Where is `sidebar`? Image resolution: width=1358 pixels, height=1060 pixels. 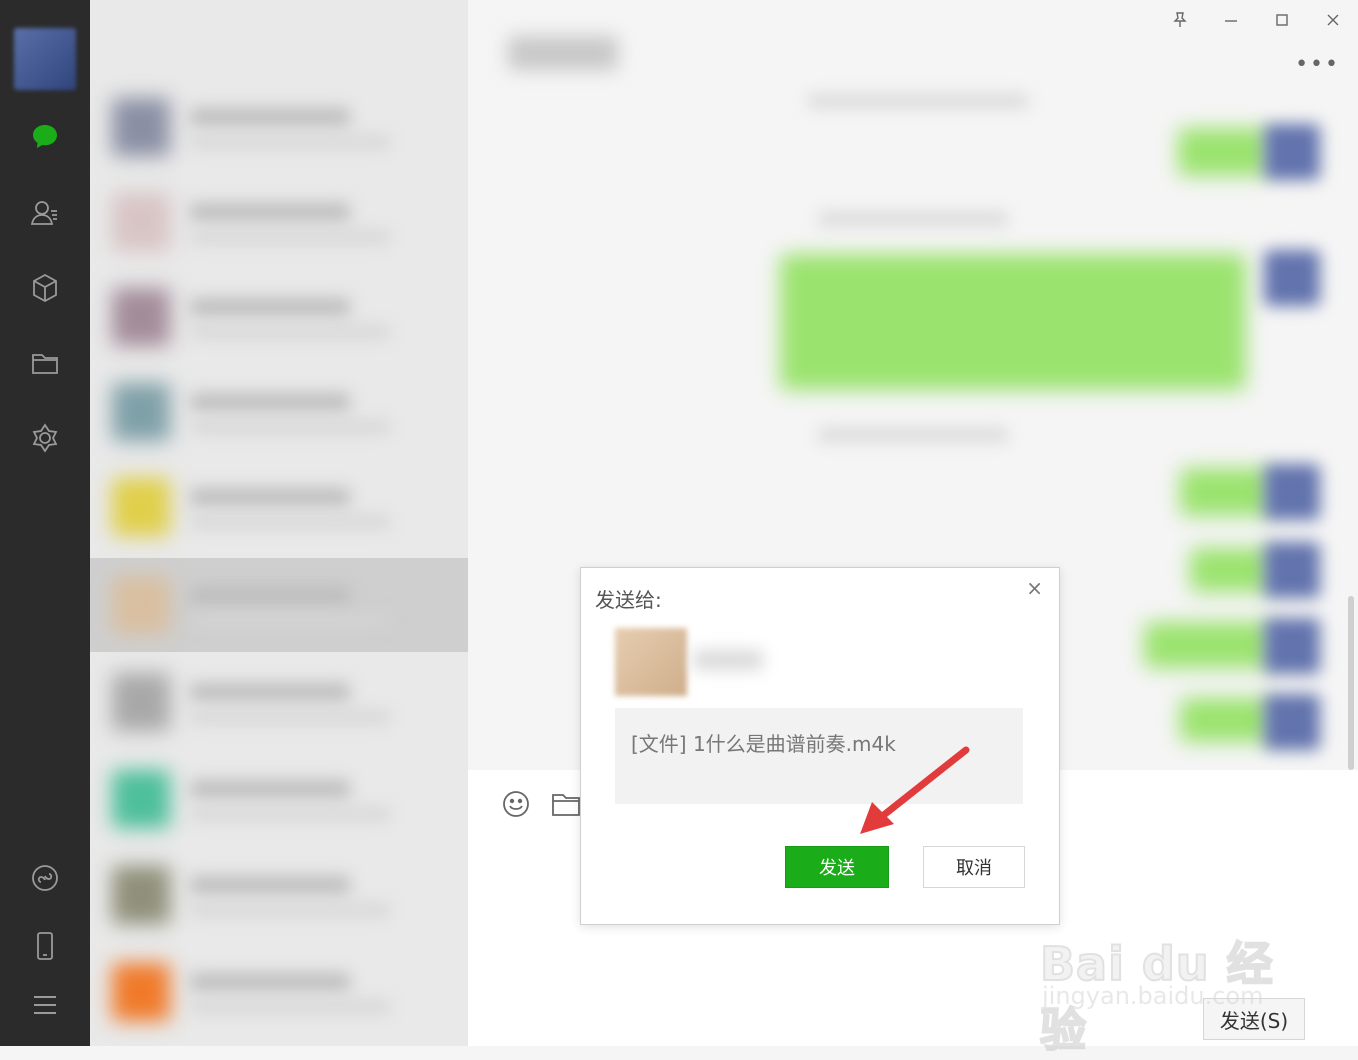 sidebar is located at coordinates (45, 523).